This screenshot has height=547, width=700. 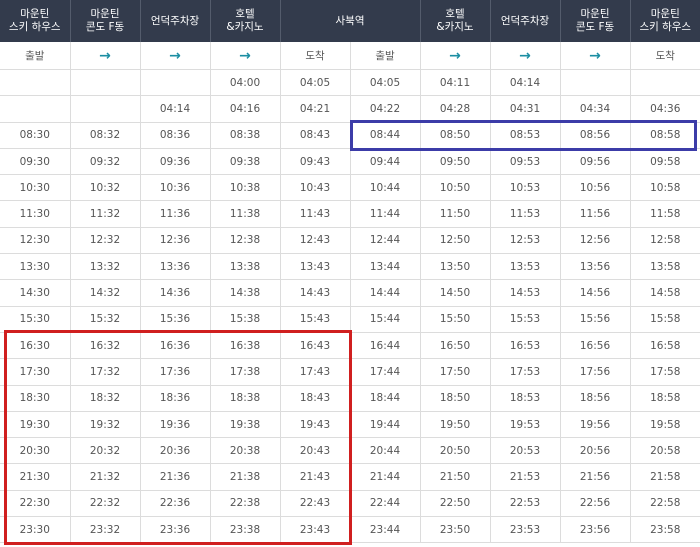 What do you see at coordinates (175, 451) in the screenshot?
I see `time-cell: 20:36` at bounding box center [175, 451].